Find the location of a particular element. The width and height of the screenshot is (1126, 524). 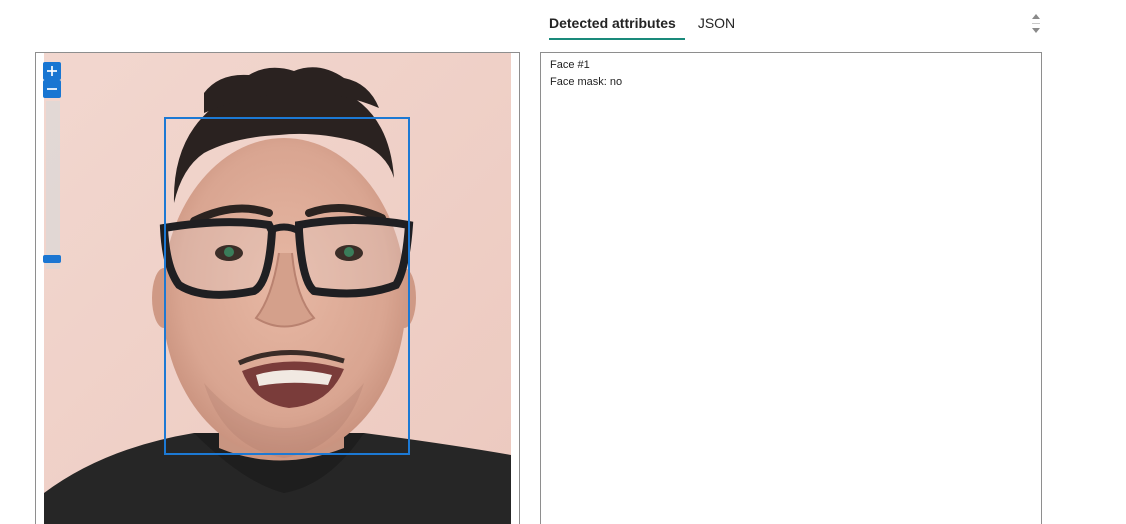

zoom-slider-thumb is located at coordinates (52, 259).